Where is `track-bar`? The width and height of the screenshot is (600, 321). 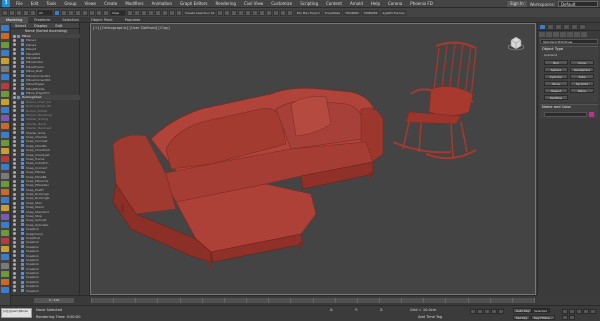 track-bar is located at coordinates (313, 300).